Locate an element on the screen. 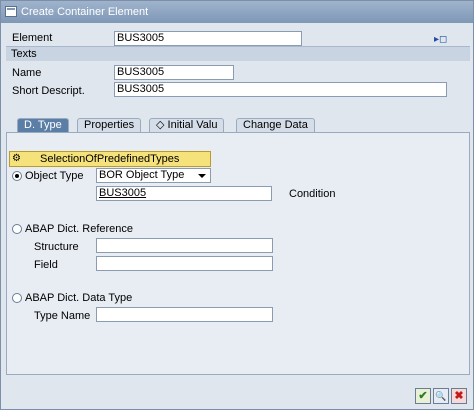 This screenshot has width=474, height=410. hierarchy-icon: ⚙ is located at coordinates (16, 158).